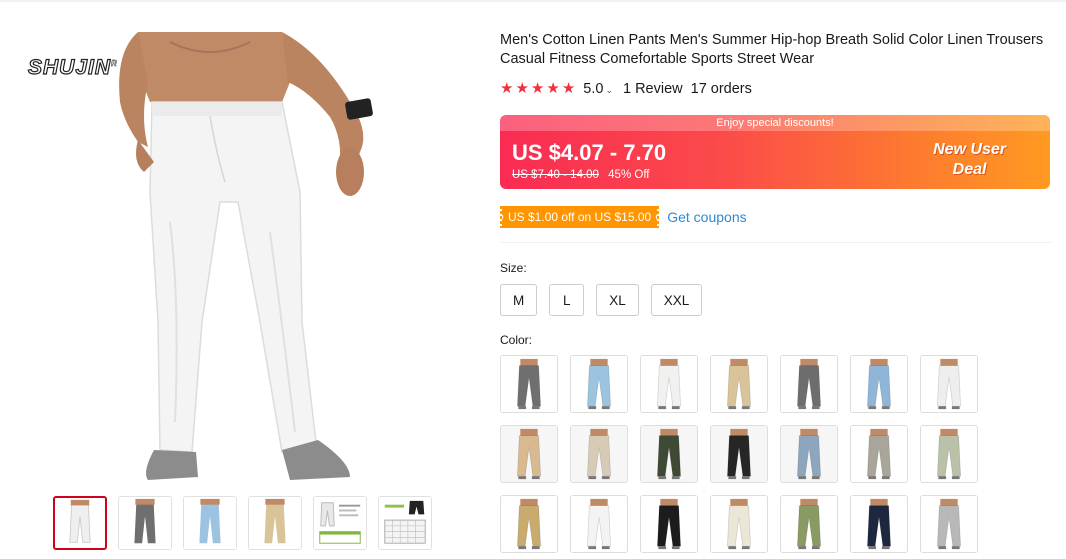  Describe the element at coordinates (676, 300) in the screenshot. I see `size-option-xxl: XXL` at that location.